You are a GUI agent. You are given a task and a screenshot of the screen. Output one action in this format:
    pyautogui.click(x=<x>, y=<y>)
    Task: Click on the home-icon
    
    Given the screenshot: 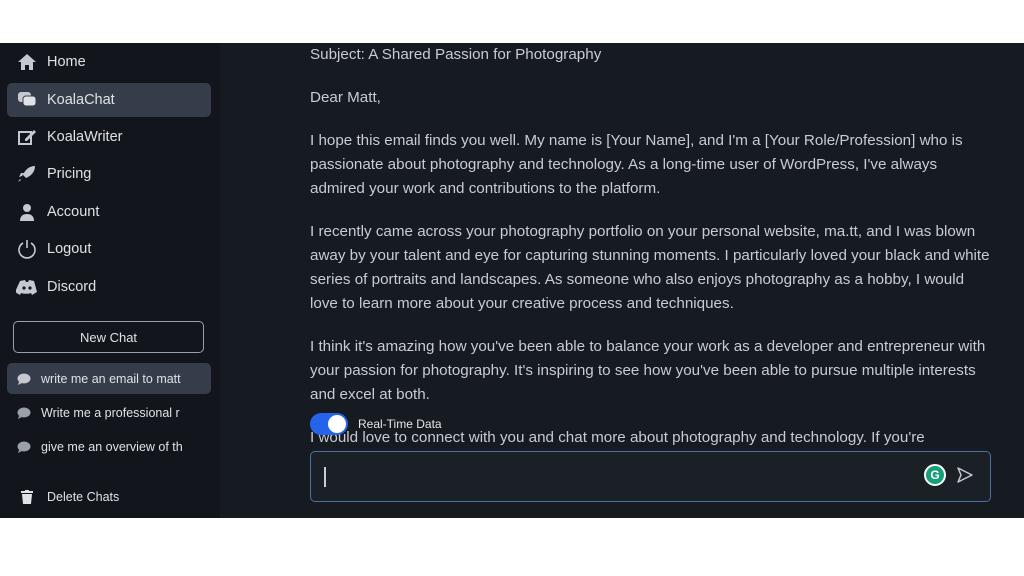 What is the action you would take?
    pyautogui.click(x=27, y=62)
    